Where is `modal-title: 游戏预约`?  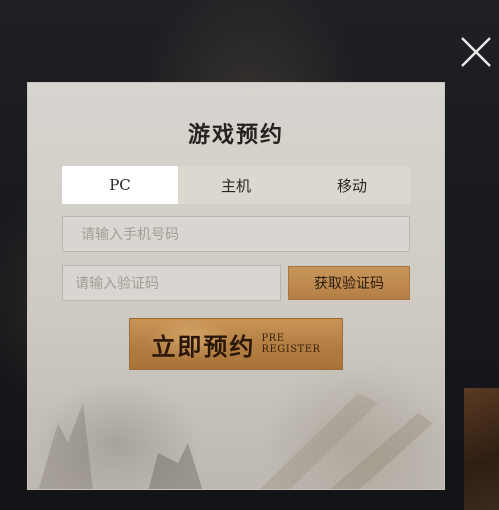
modal-title: 游戏预约 is located at coordinates (235, 135).